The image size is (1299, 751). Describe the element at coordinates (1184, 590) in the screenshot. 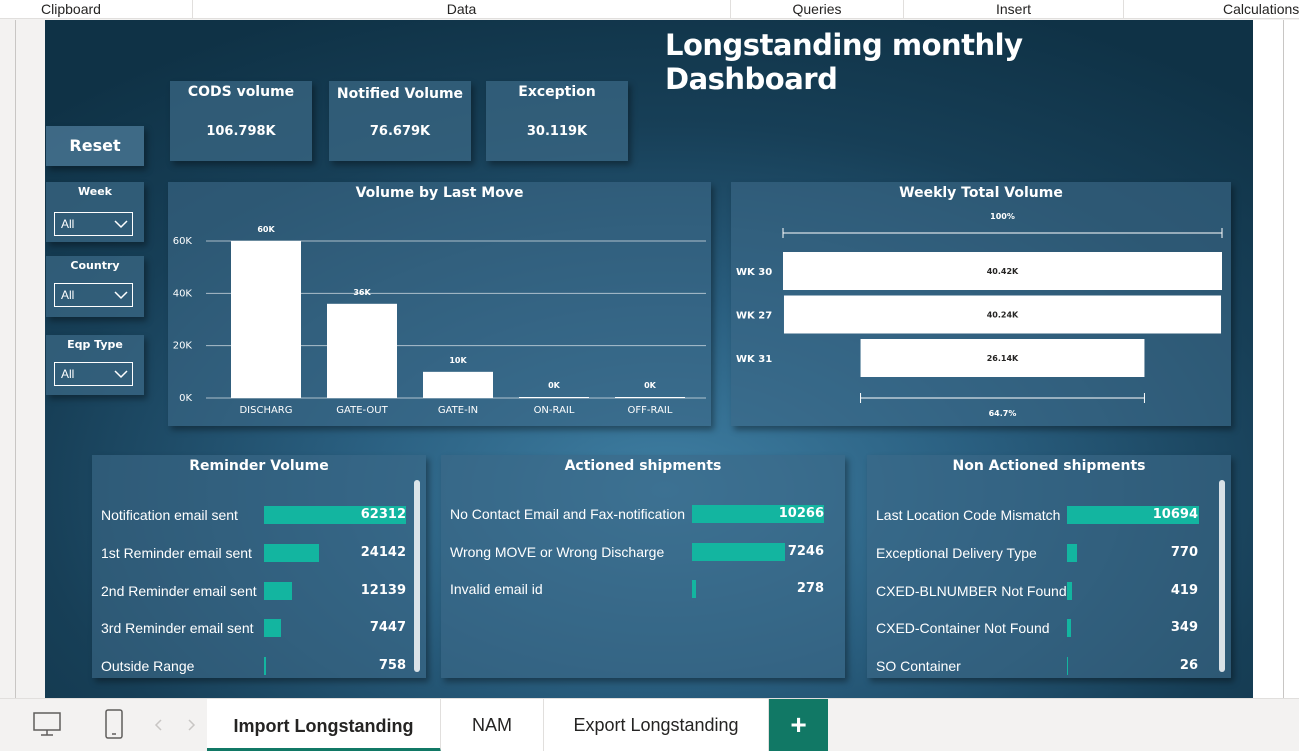

I see `row-value: 419` at that location.